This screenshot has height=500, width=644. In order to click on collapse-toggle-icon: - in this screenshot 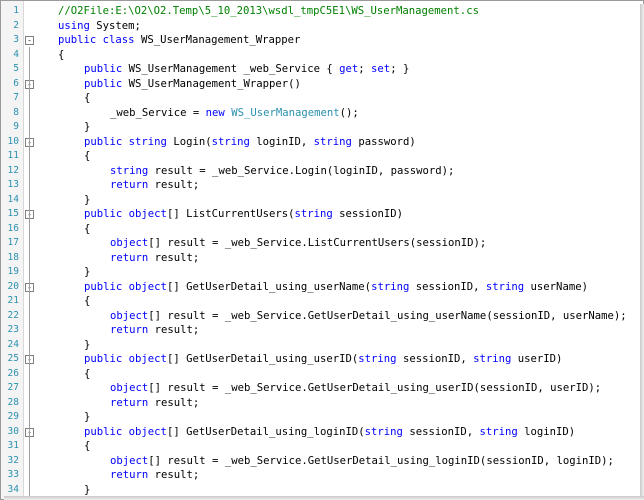, I will do `click(29, 40)`.